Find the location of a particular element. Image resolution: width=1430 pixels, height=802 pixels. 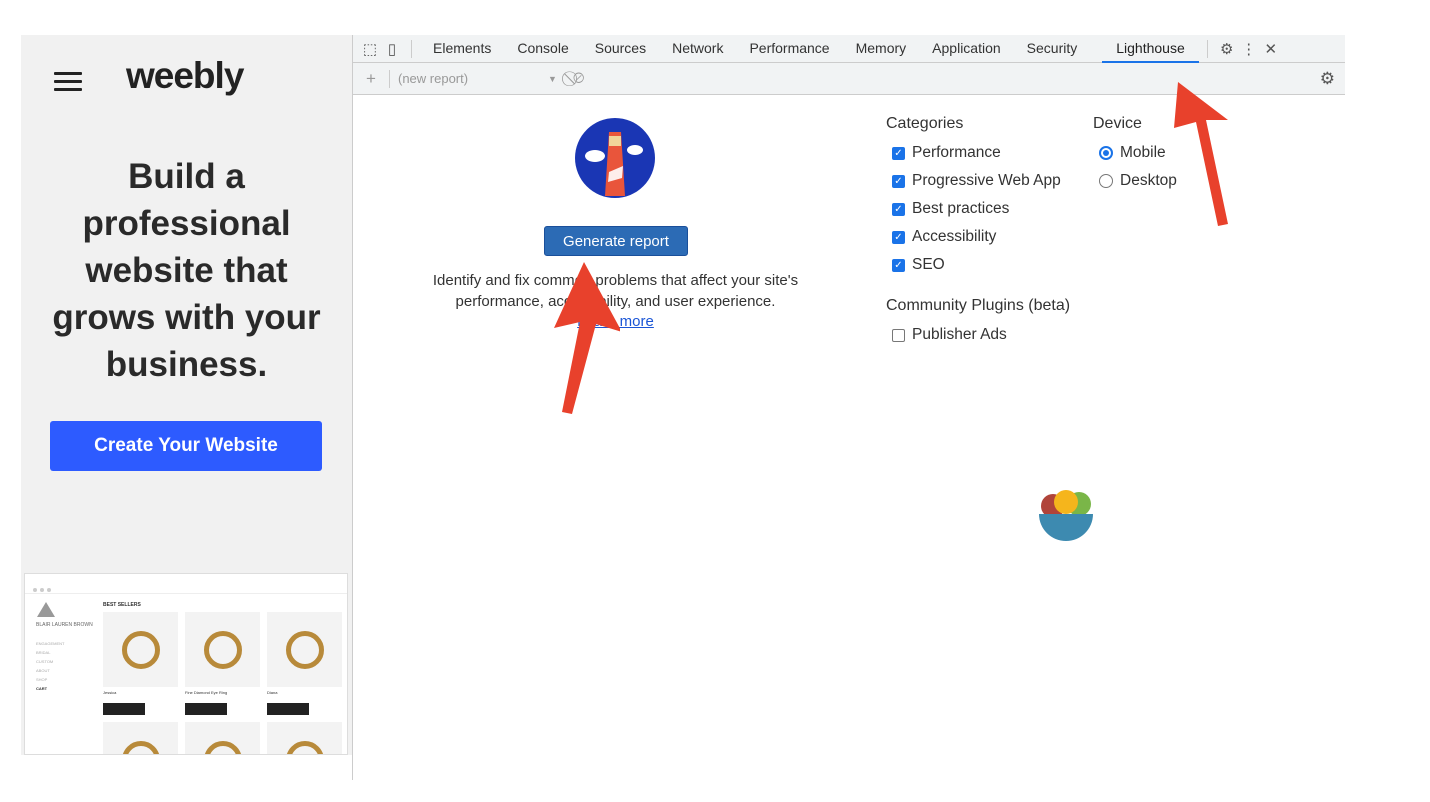

device-title: Device is located at coordinates (1117, 123).